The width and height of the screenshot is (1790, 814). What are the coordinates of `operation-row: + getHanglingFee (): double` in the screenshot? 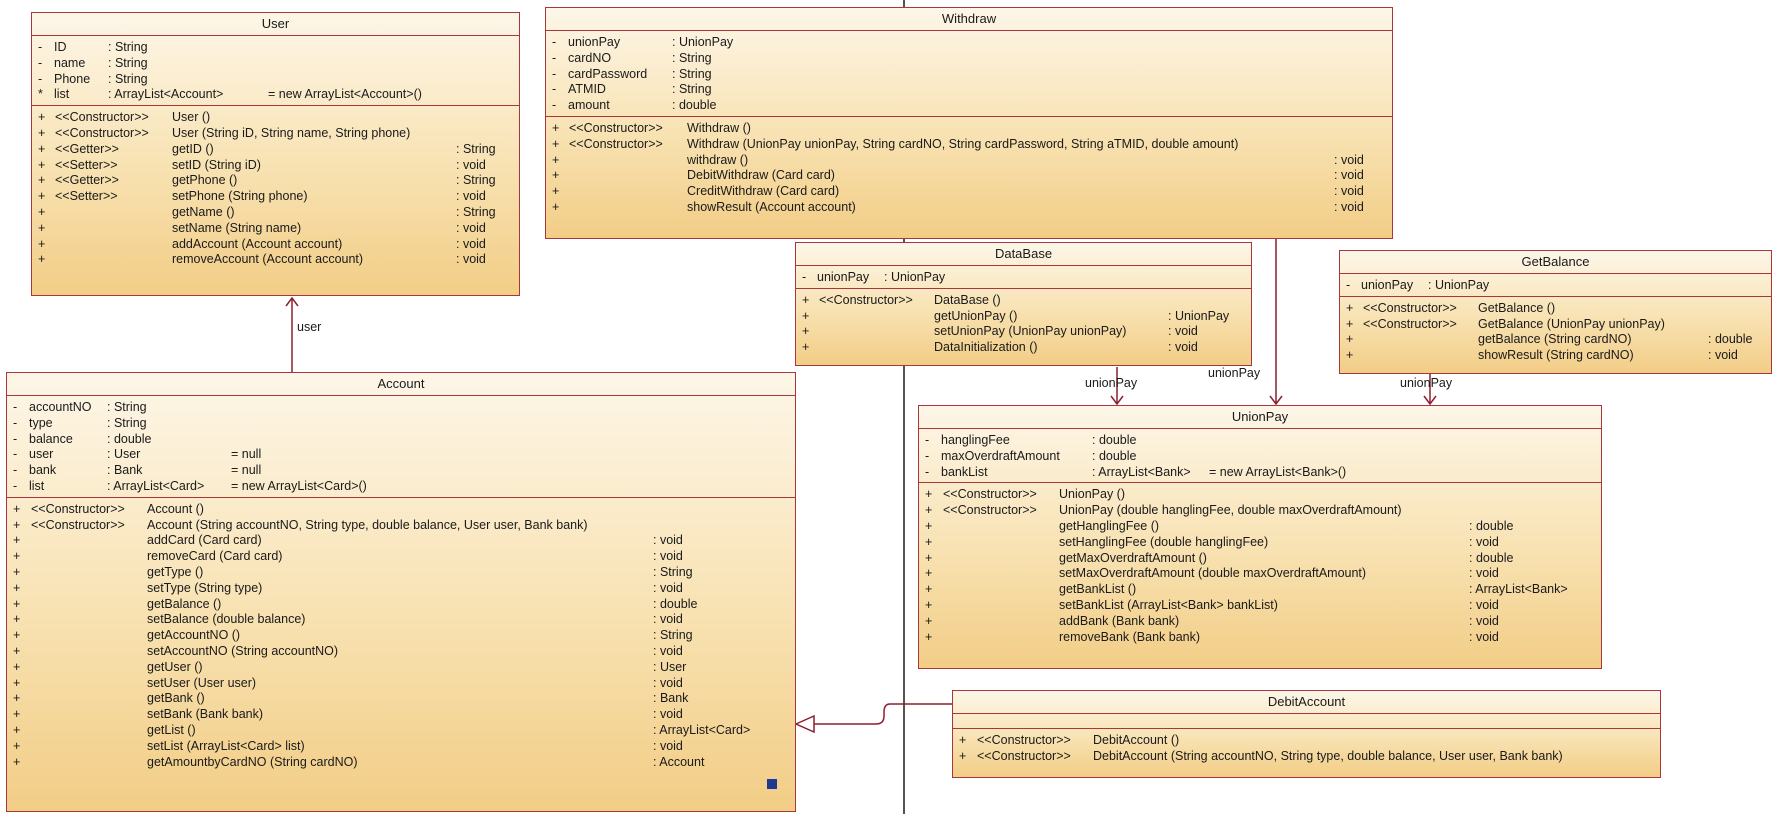 It's located at (1260, 526).